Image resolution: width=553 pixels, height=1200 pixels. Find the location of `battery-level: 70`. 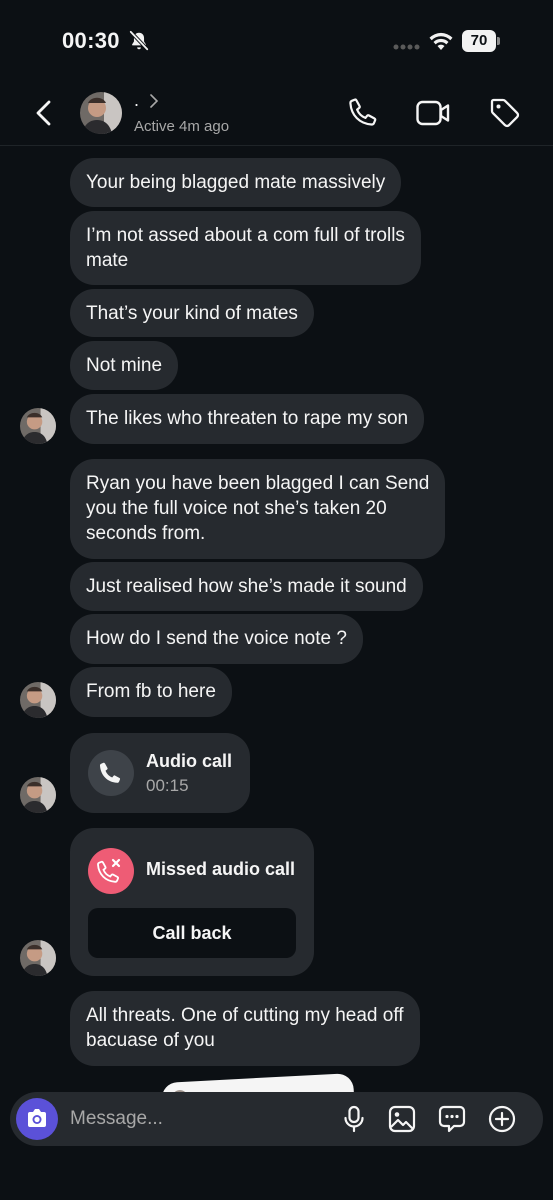

battery-level: 70 is located at coordinates (479, 40).